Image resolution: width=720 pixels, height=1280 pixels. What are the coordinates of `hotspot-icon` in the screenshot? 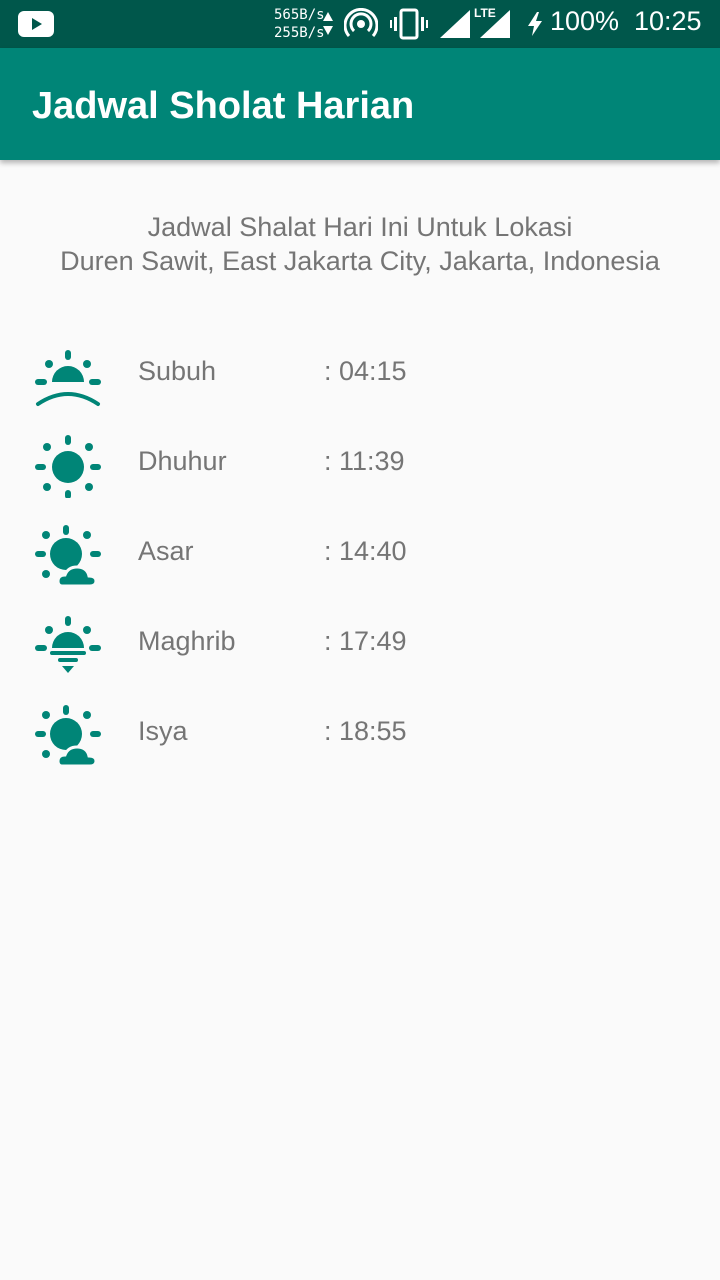 It's located at (361, 22).